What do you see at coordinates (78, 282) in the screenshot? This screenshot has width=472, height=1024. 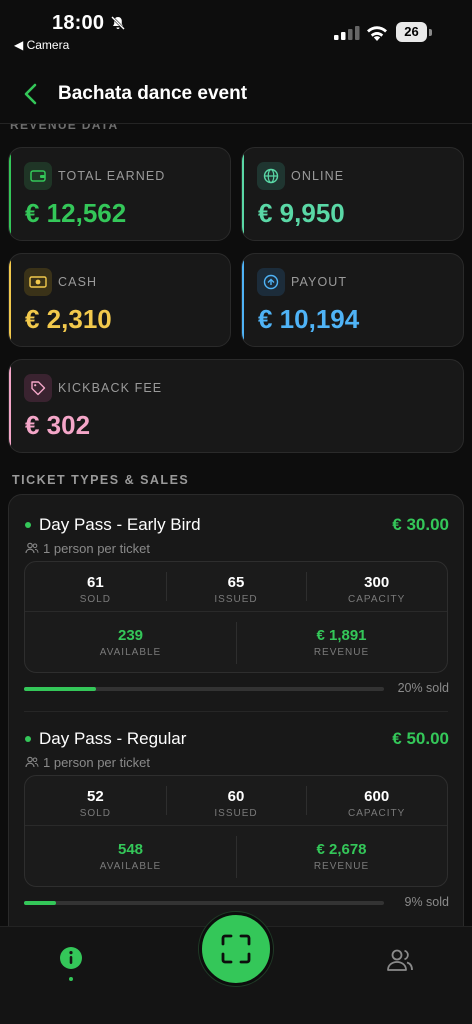 I see `card-label: CASH` at bounding box center [78, 282].